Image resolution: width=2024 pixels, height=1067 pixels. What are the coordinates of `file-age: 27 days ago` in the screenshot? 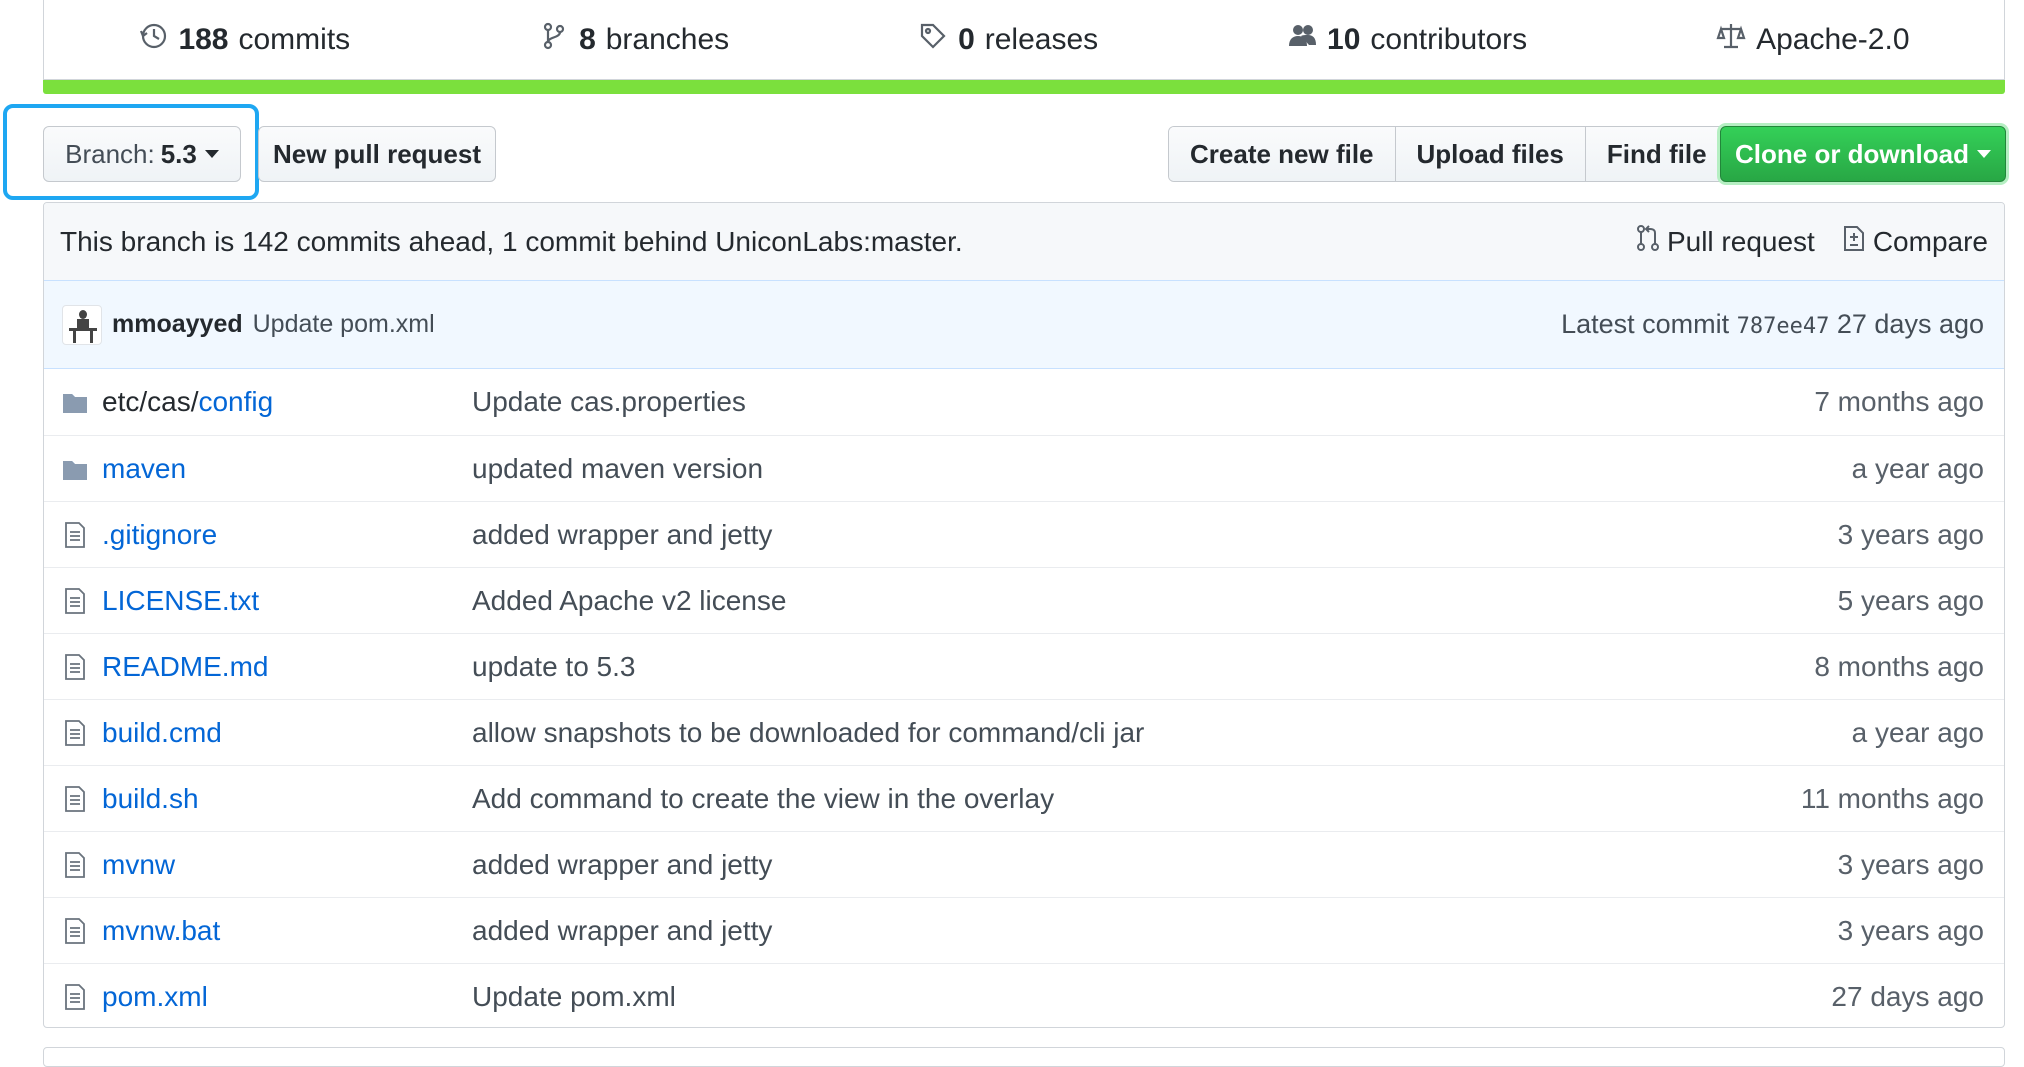 It's located at (1907, 996).